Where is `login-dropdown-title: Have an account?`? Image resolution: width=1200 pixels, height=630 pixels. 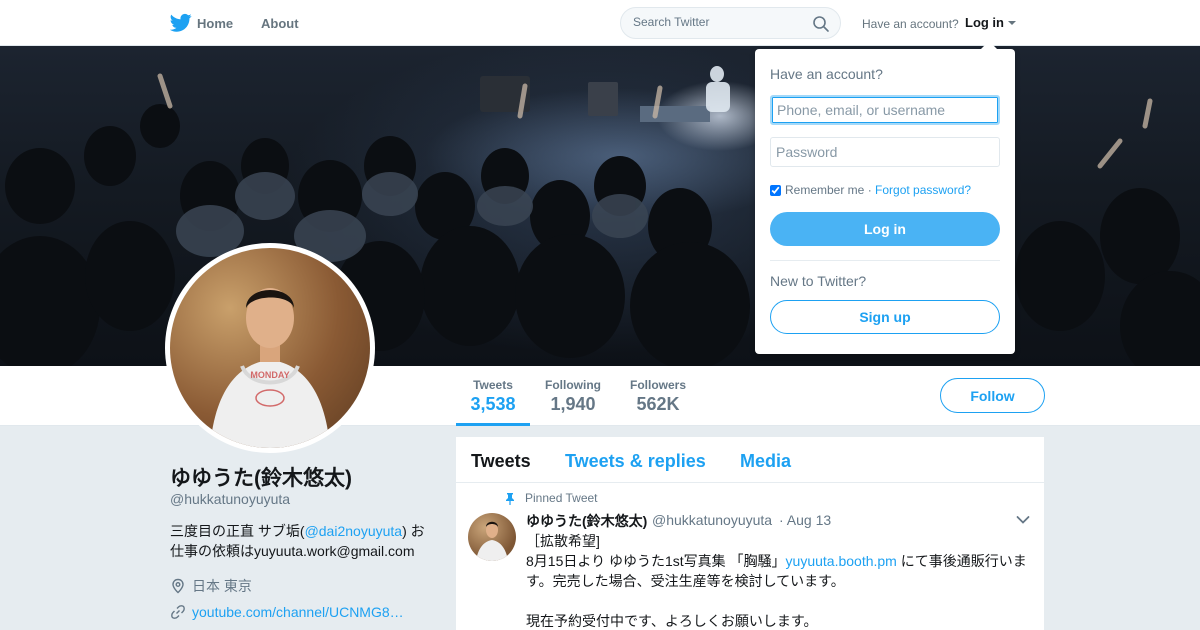 login-dropdown-title: Have an account? is located at coordinates (826, 74).